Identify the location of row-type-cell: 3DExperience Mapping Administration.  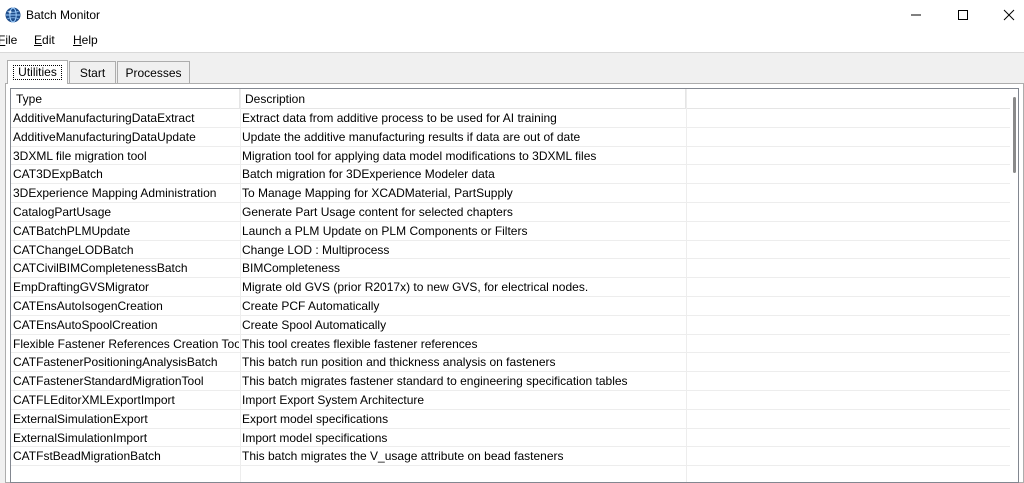
(115, 193).